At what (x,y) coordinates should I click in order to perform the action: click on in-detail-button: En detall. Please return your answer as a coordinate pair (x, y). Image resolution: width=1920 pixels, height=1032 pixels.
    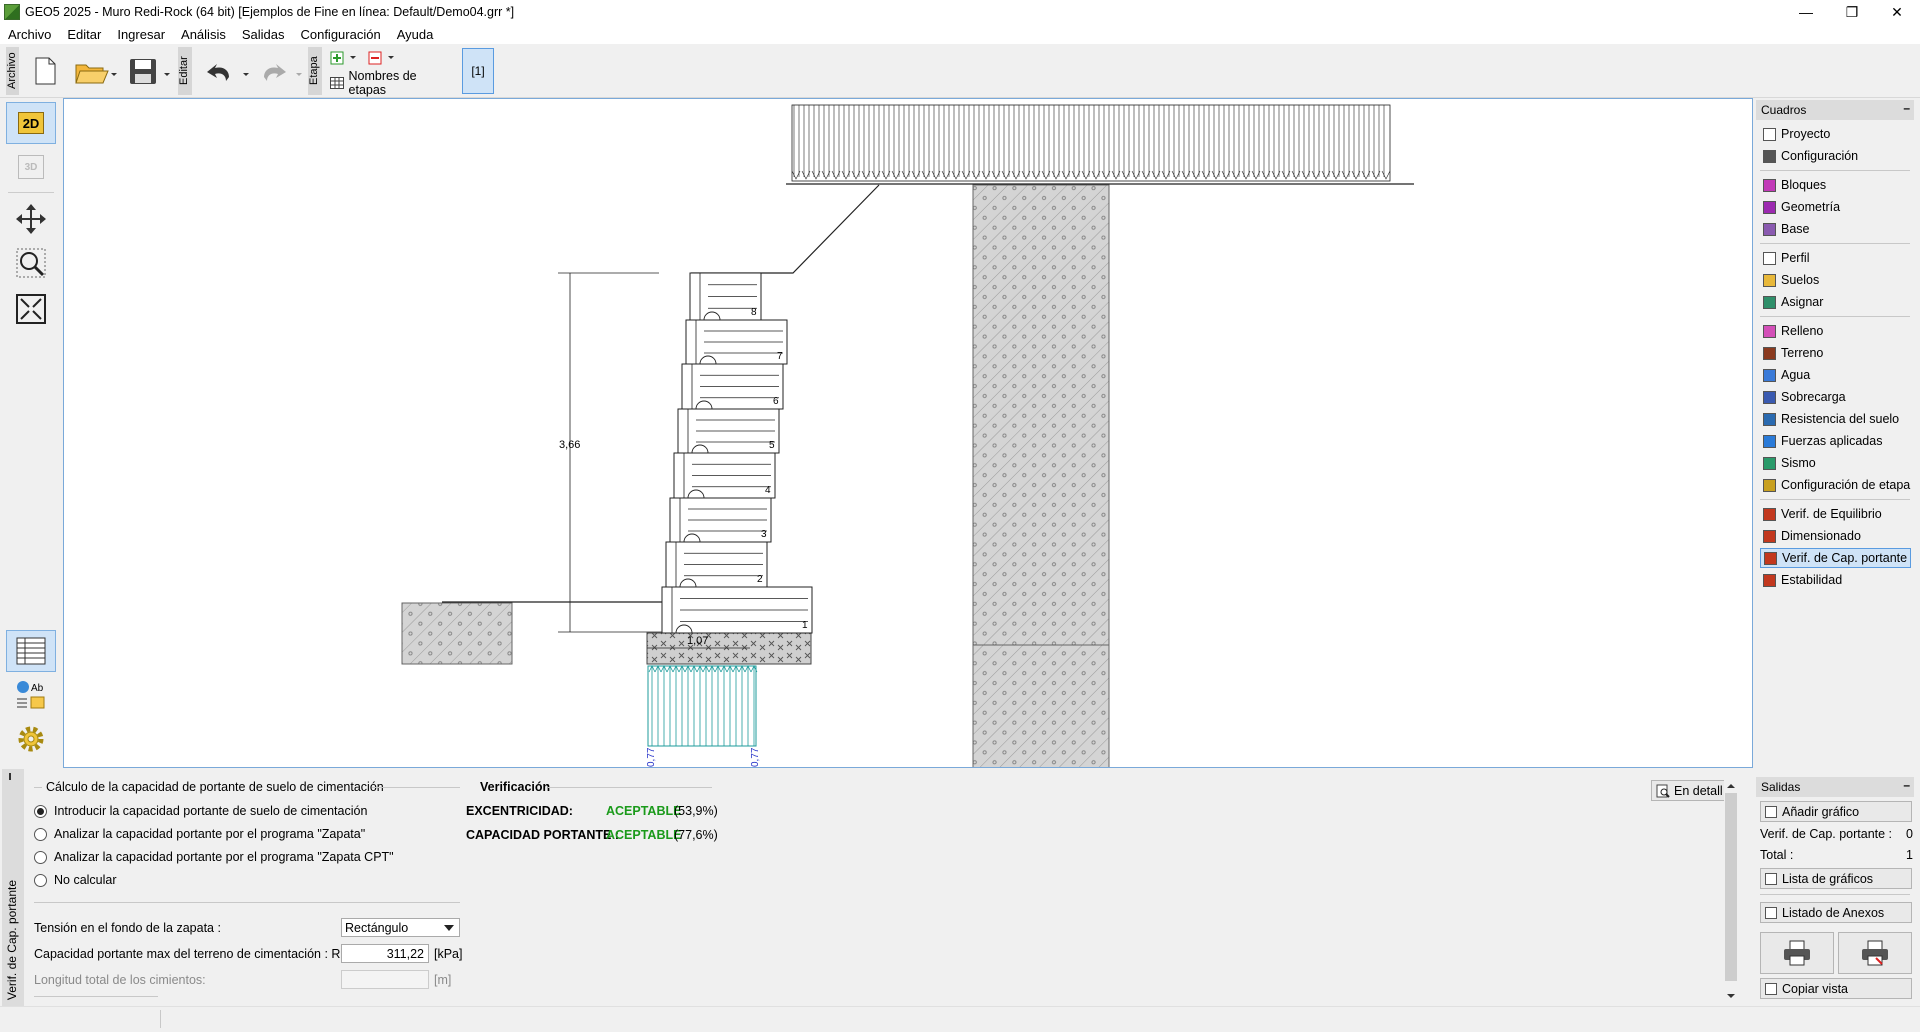
    Looking at the image, I should click on (1688, 790).